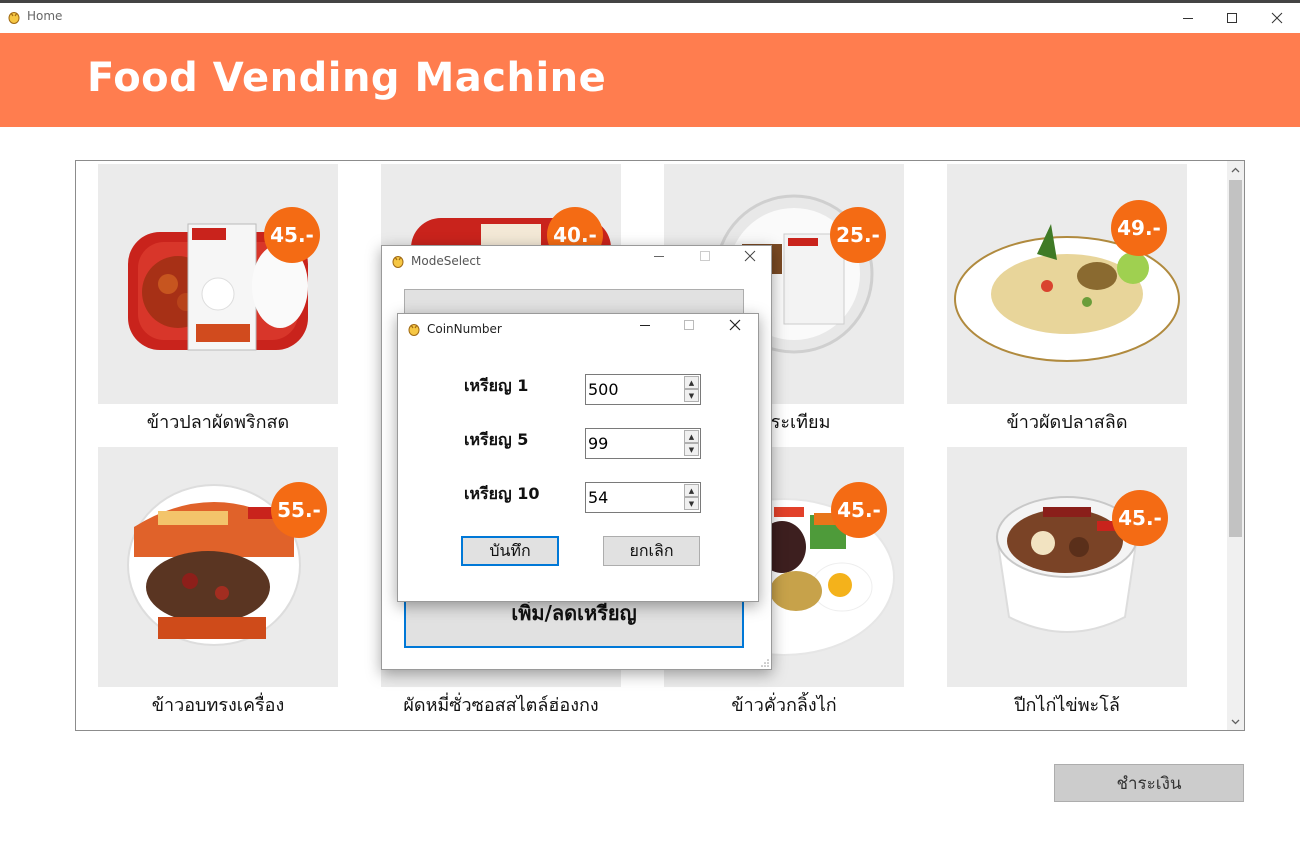 The height and width of the screenshot is (850, 1300). Describe the element at coordinates (464, 329) in the screenshot. I see `dialog-title: CoinNumber` at that location.